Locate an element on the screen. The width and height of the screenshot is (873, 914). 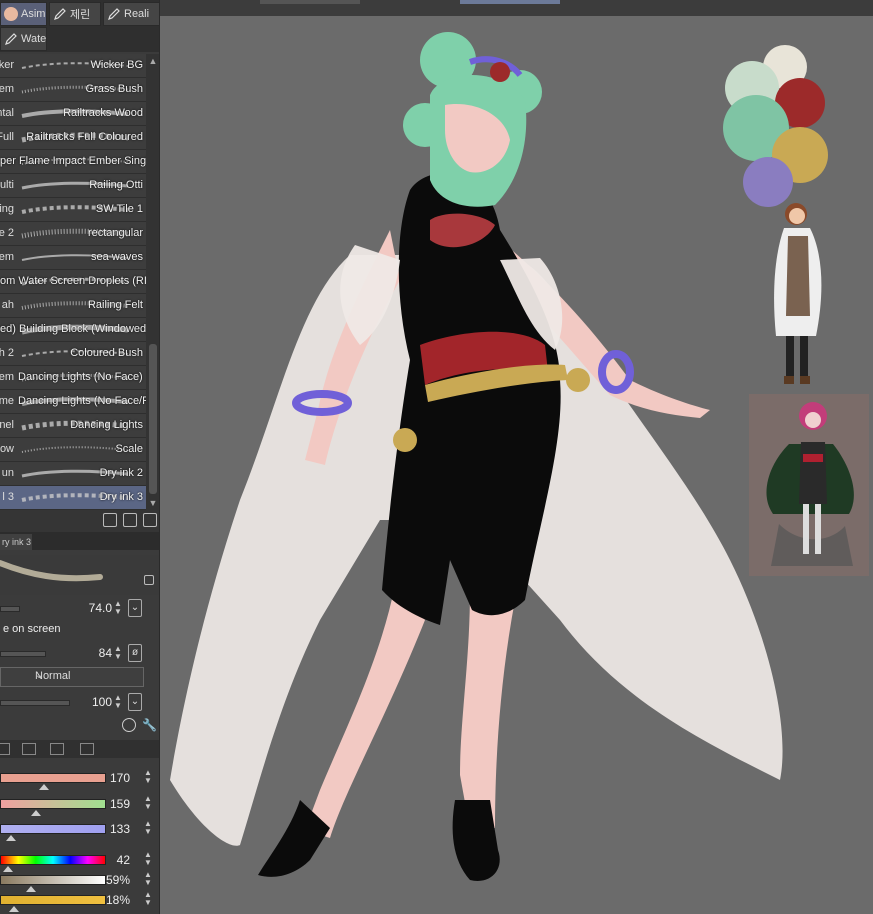
color-slider-value: 159 is located at coordinates (110, 804).